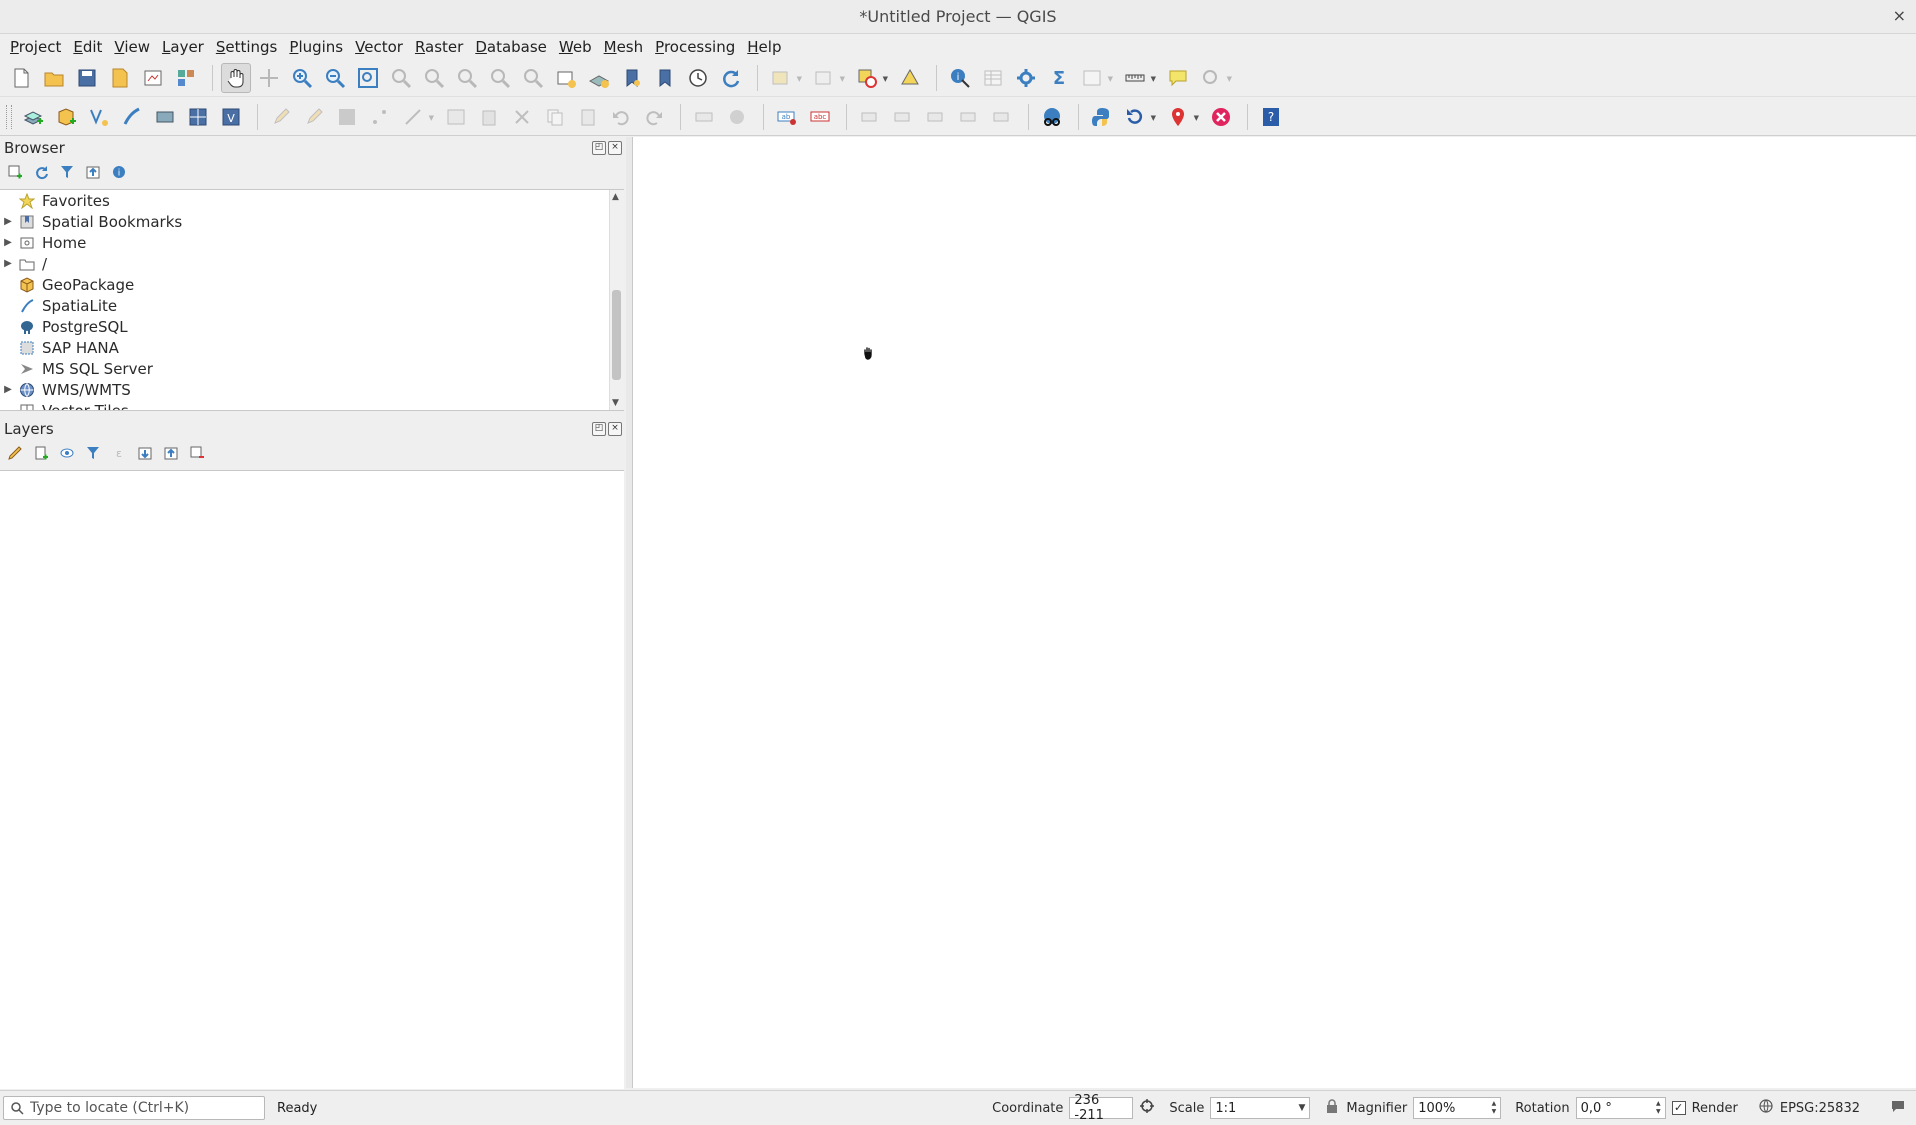 The width and height of the screenshot is (1916, 1125). I want to click on filter-icon, so click(67, 172).